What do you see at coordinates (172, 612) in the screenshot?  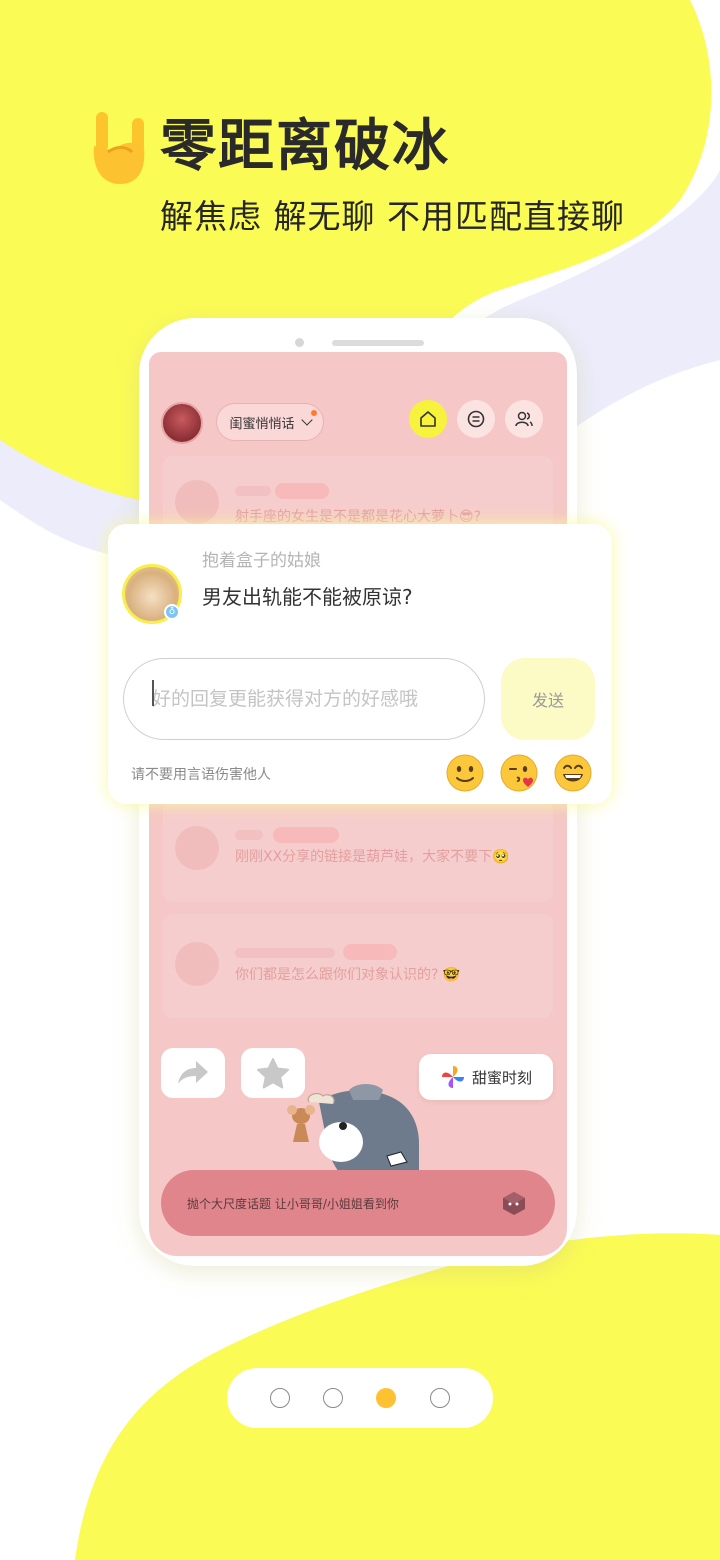 I see `gender-badge: ♁` at bounding box center [172, 612].